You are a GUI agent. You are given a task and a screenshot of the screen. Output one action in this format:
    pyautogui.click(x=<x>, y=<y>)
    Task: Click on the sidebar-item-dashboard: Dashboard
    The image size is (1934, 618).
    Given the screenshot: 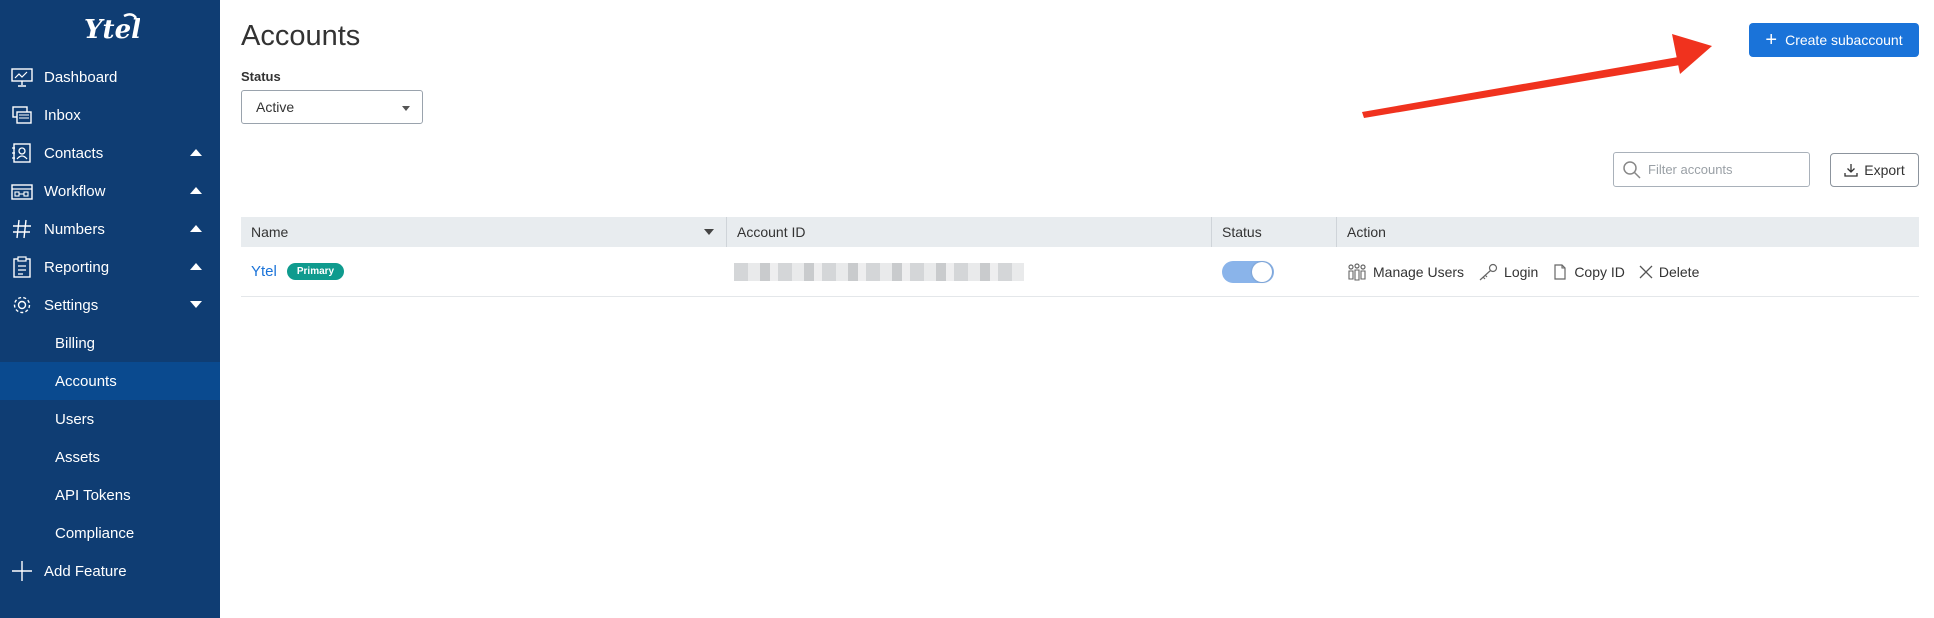 What is the action you would take?
    pyautogui.click(x=110, y=77)
    